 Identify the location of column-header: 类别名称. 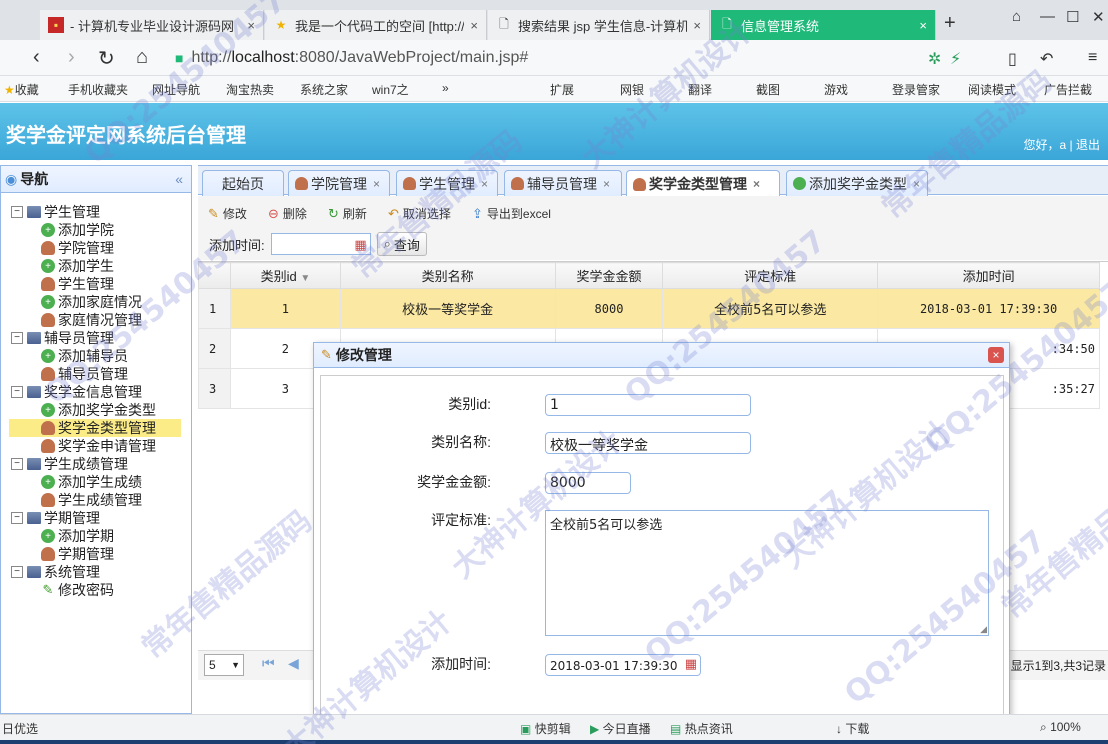
(447, 275).